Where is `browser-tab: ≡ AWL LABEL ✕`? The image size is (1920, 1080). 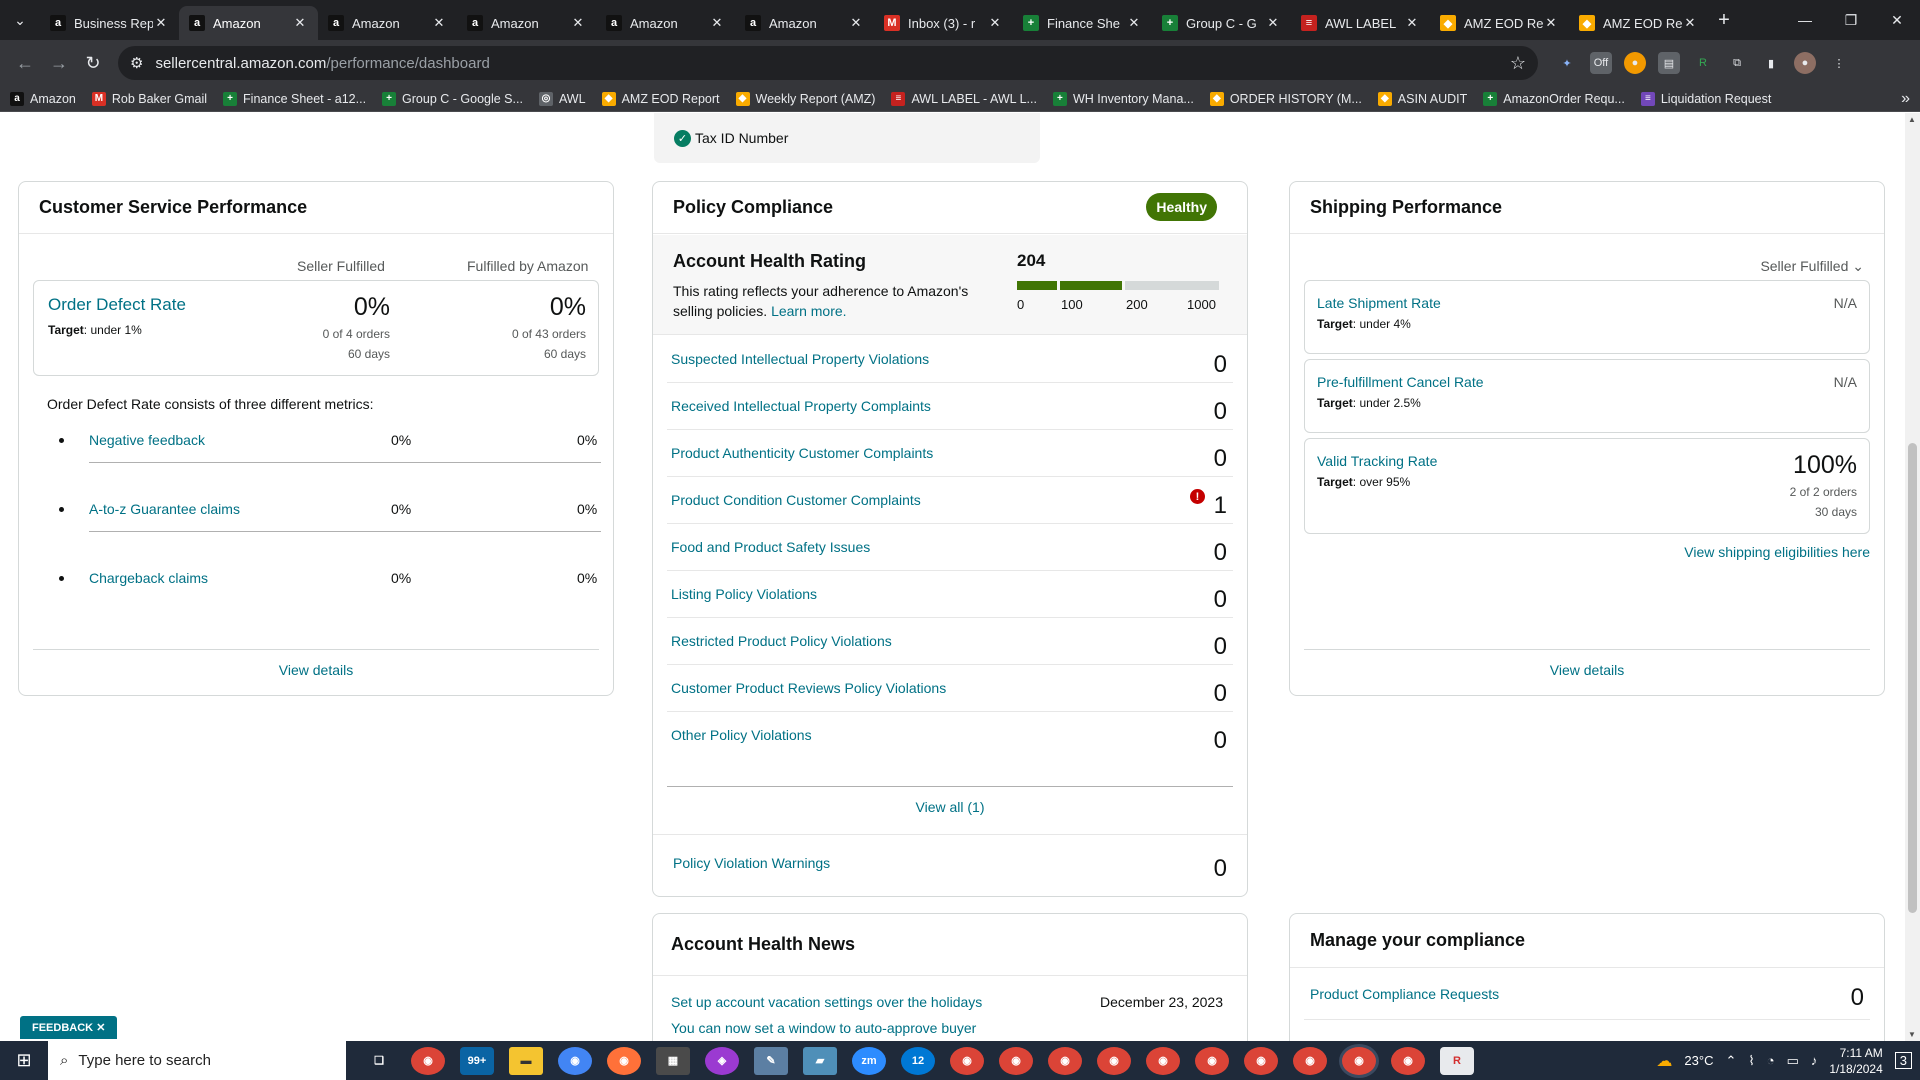
browser-tab: ≡ AWL LABEL ✕ is located at coordinates (1360, 23).